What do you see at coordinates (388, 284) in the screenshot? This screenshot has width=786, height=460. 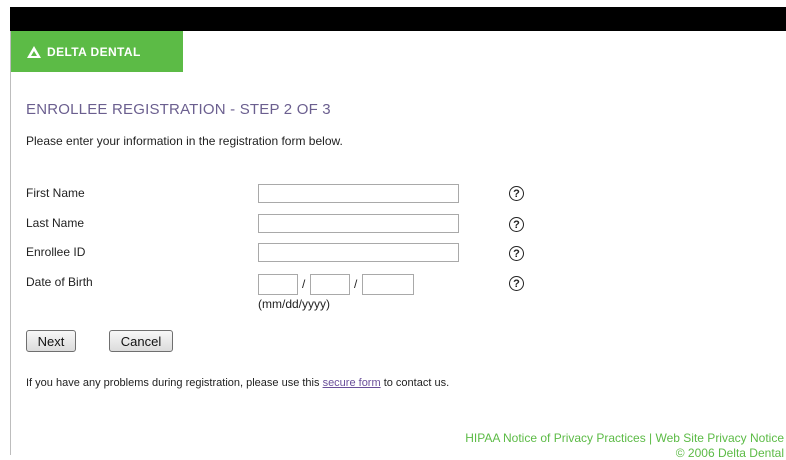 I see `dob-year-input` at bounding box center [388, 284].